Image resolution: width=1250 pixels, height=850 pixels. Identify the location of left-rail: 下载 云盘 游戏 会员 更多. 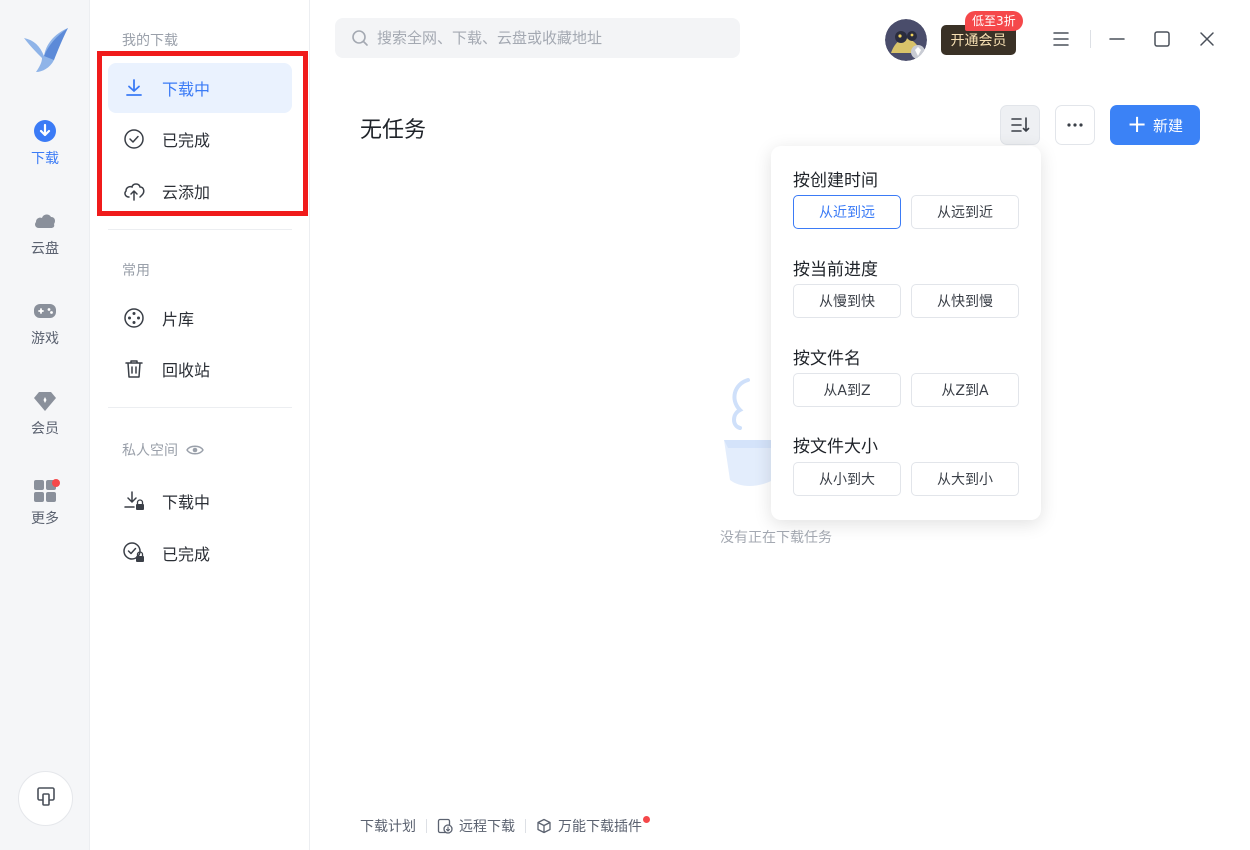
(45, 425).